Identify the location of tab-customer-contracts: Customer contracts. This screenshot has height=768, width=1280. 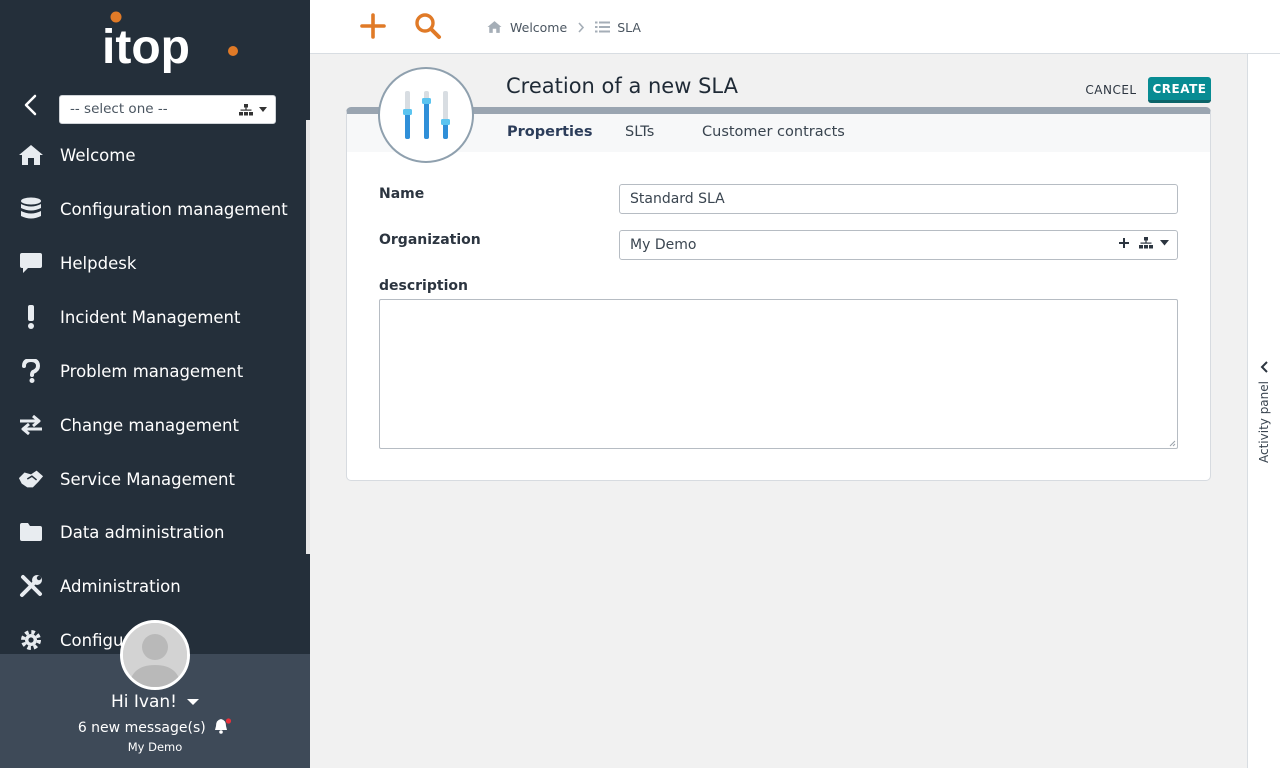
(773, 132).